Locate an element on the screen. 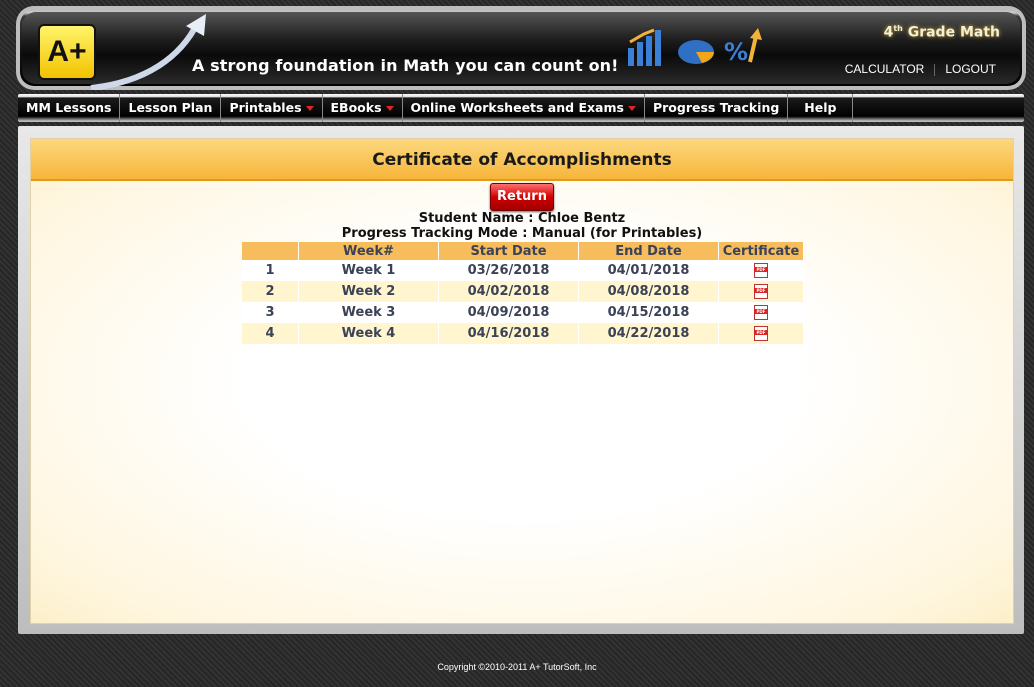 Image resolution: width=1034 pixels, height=687 pixels. row-week: Week 2 is located at coordinates (368, 291).